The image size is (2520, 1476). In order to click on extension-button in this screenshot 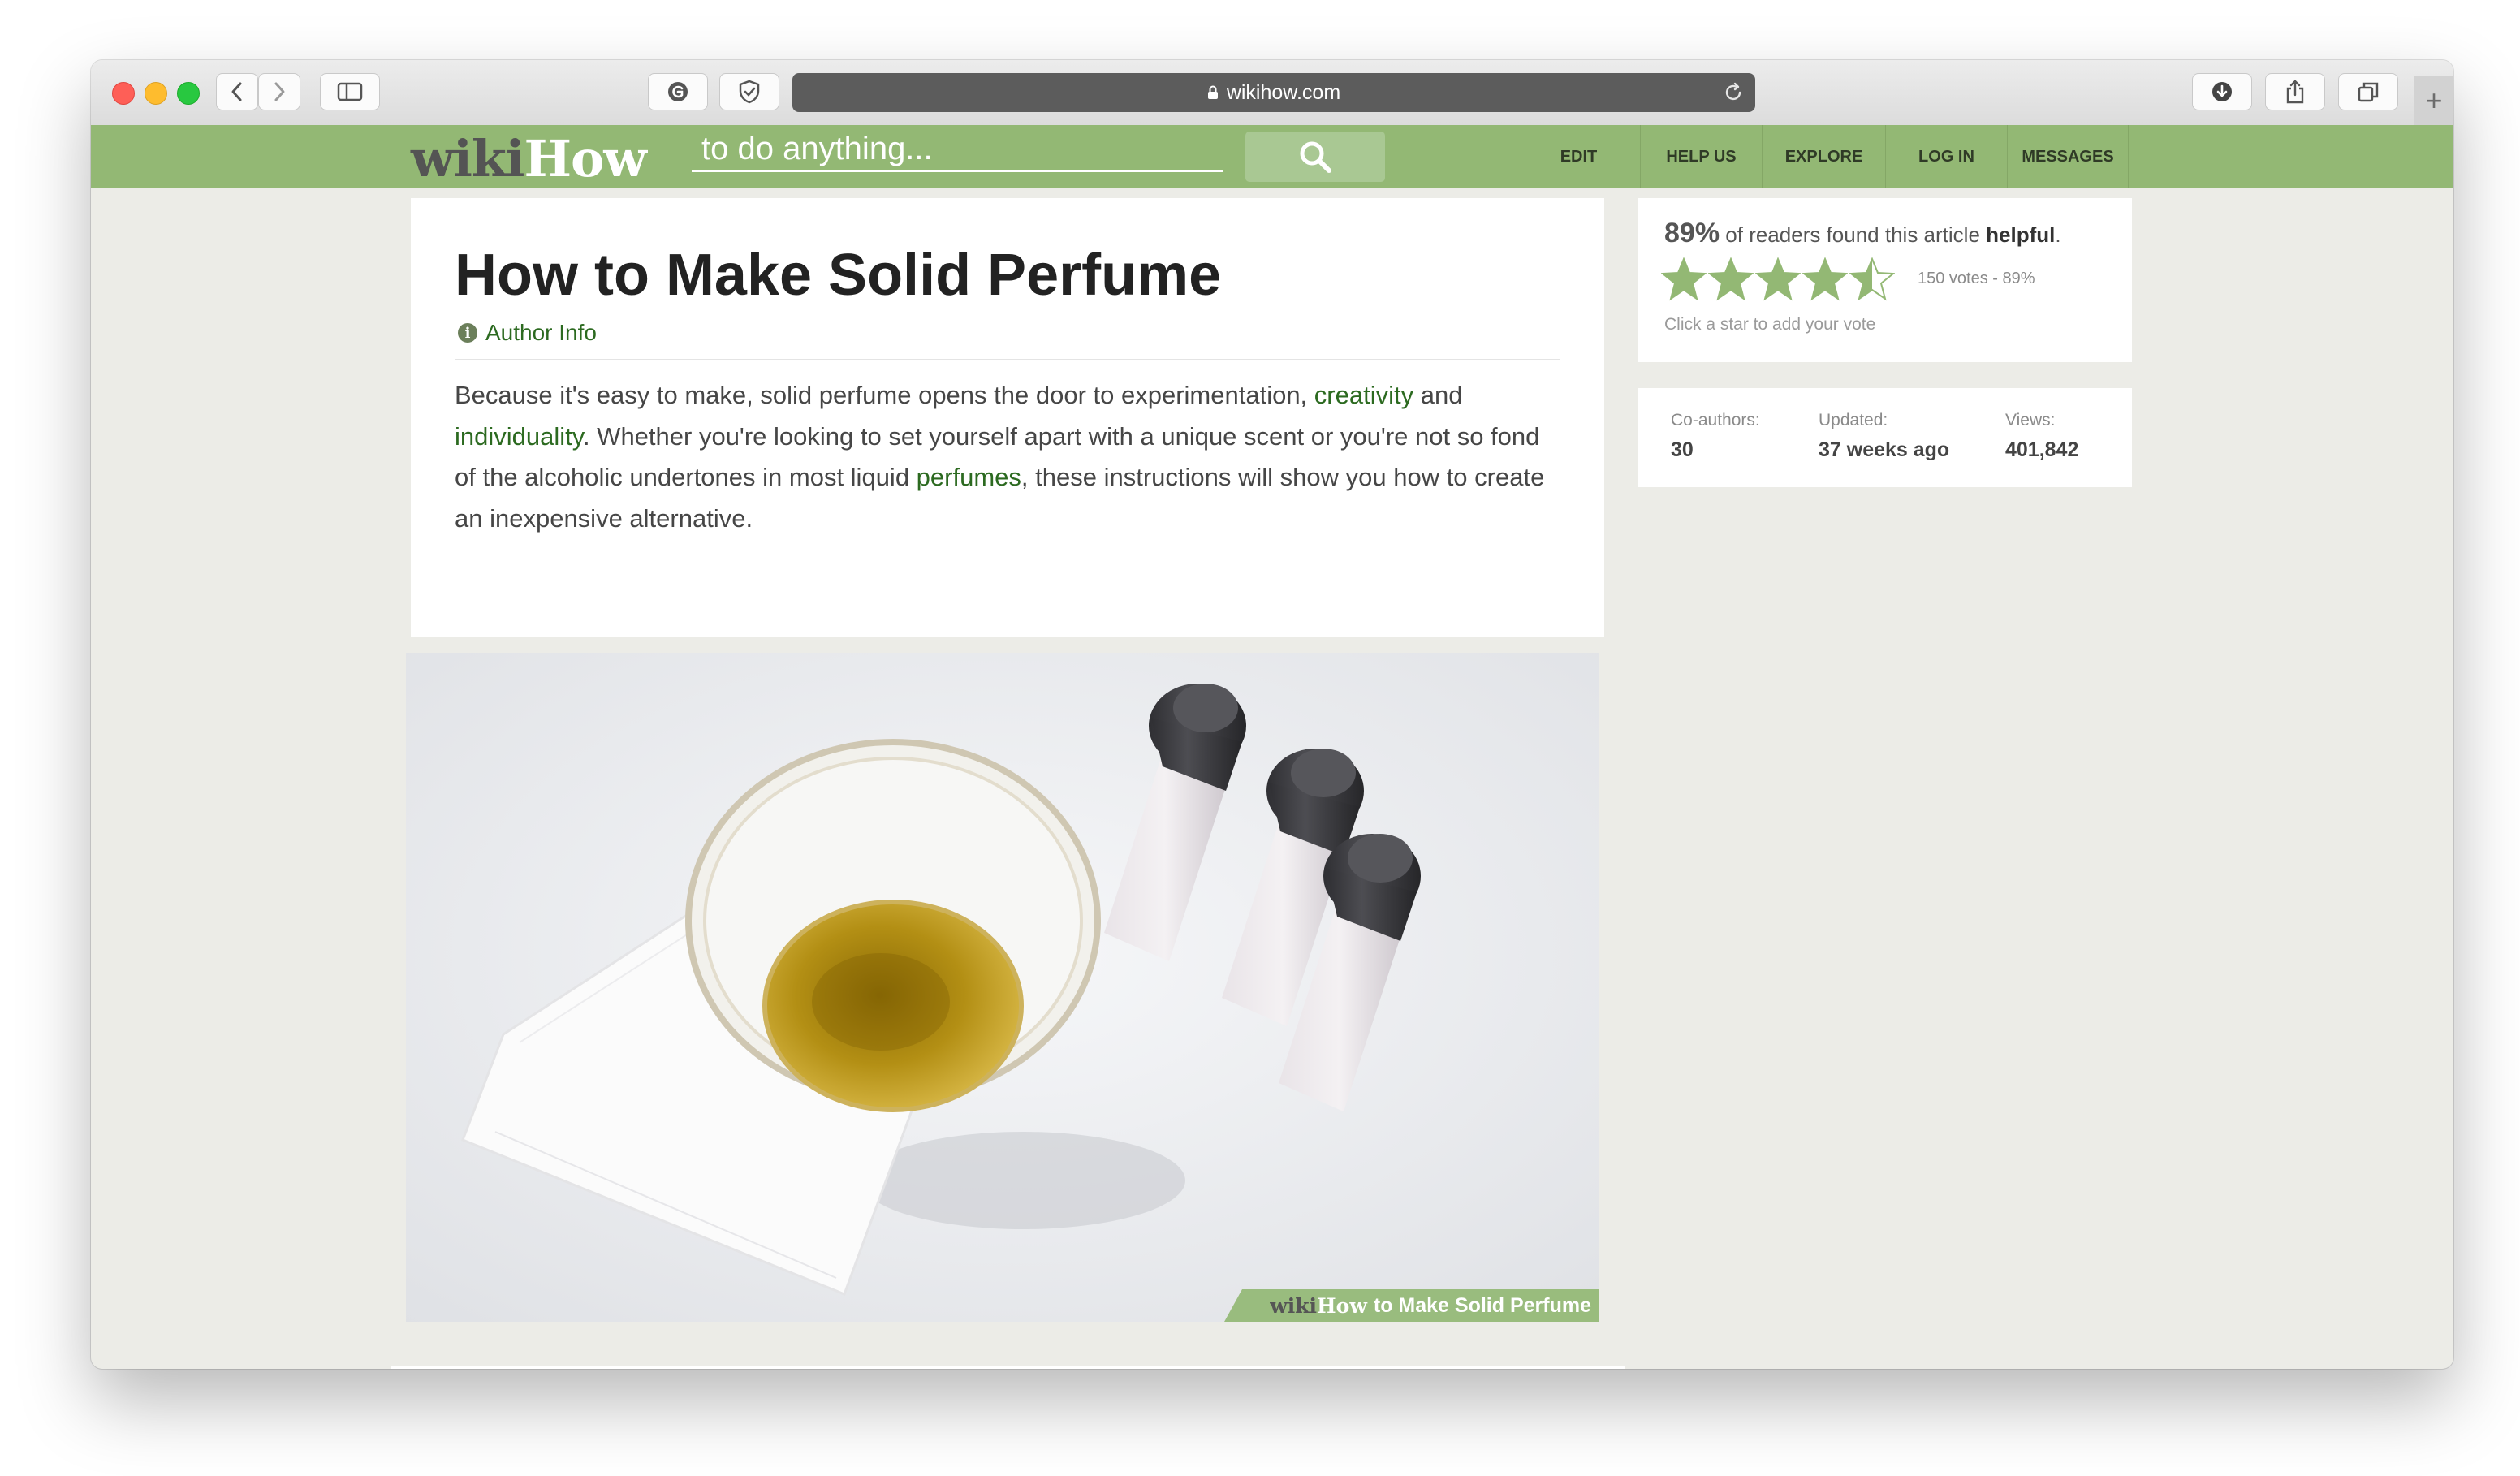, I will do `click(678, 92)`.